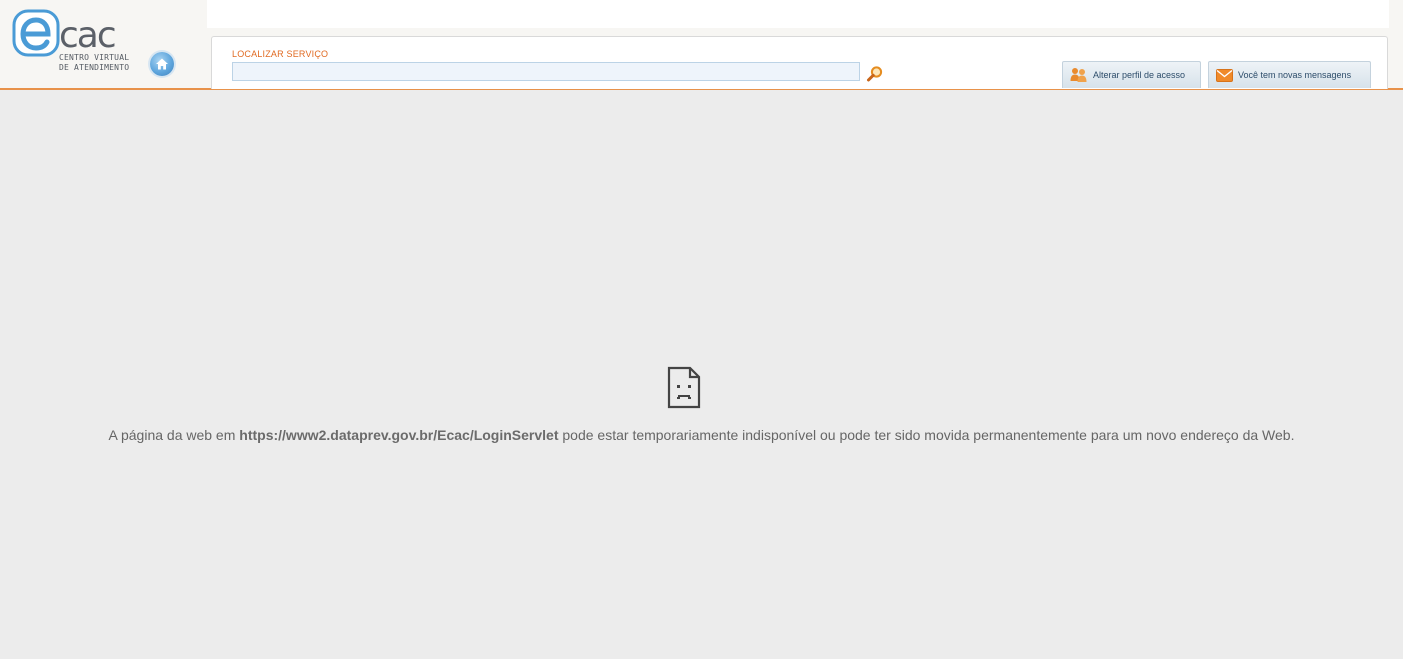 The width and height of the screenshot is (1403, 659). What do you see at coordinates (546, 71) in the screenshot?
I see `search-input` at bounding box center [546, 71].